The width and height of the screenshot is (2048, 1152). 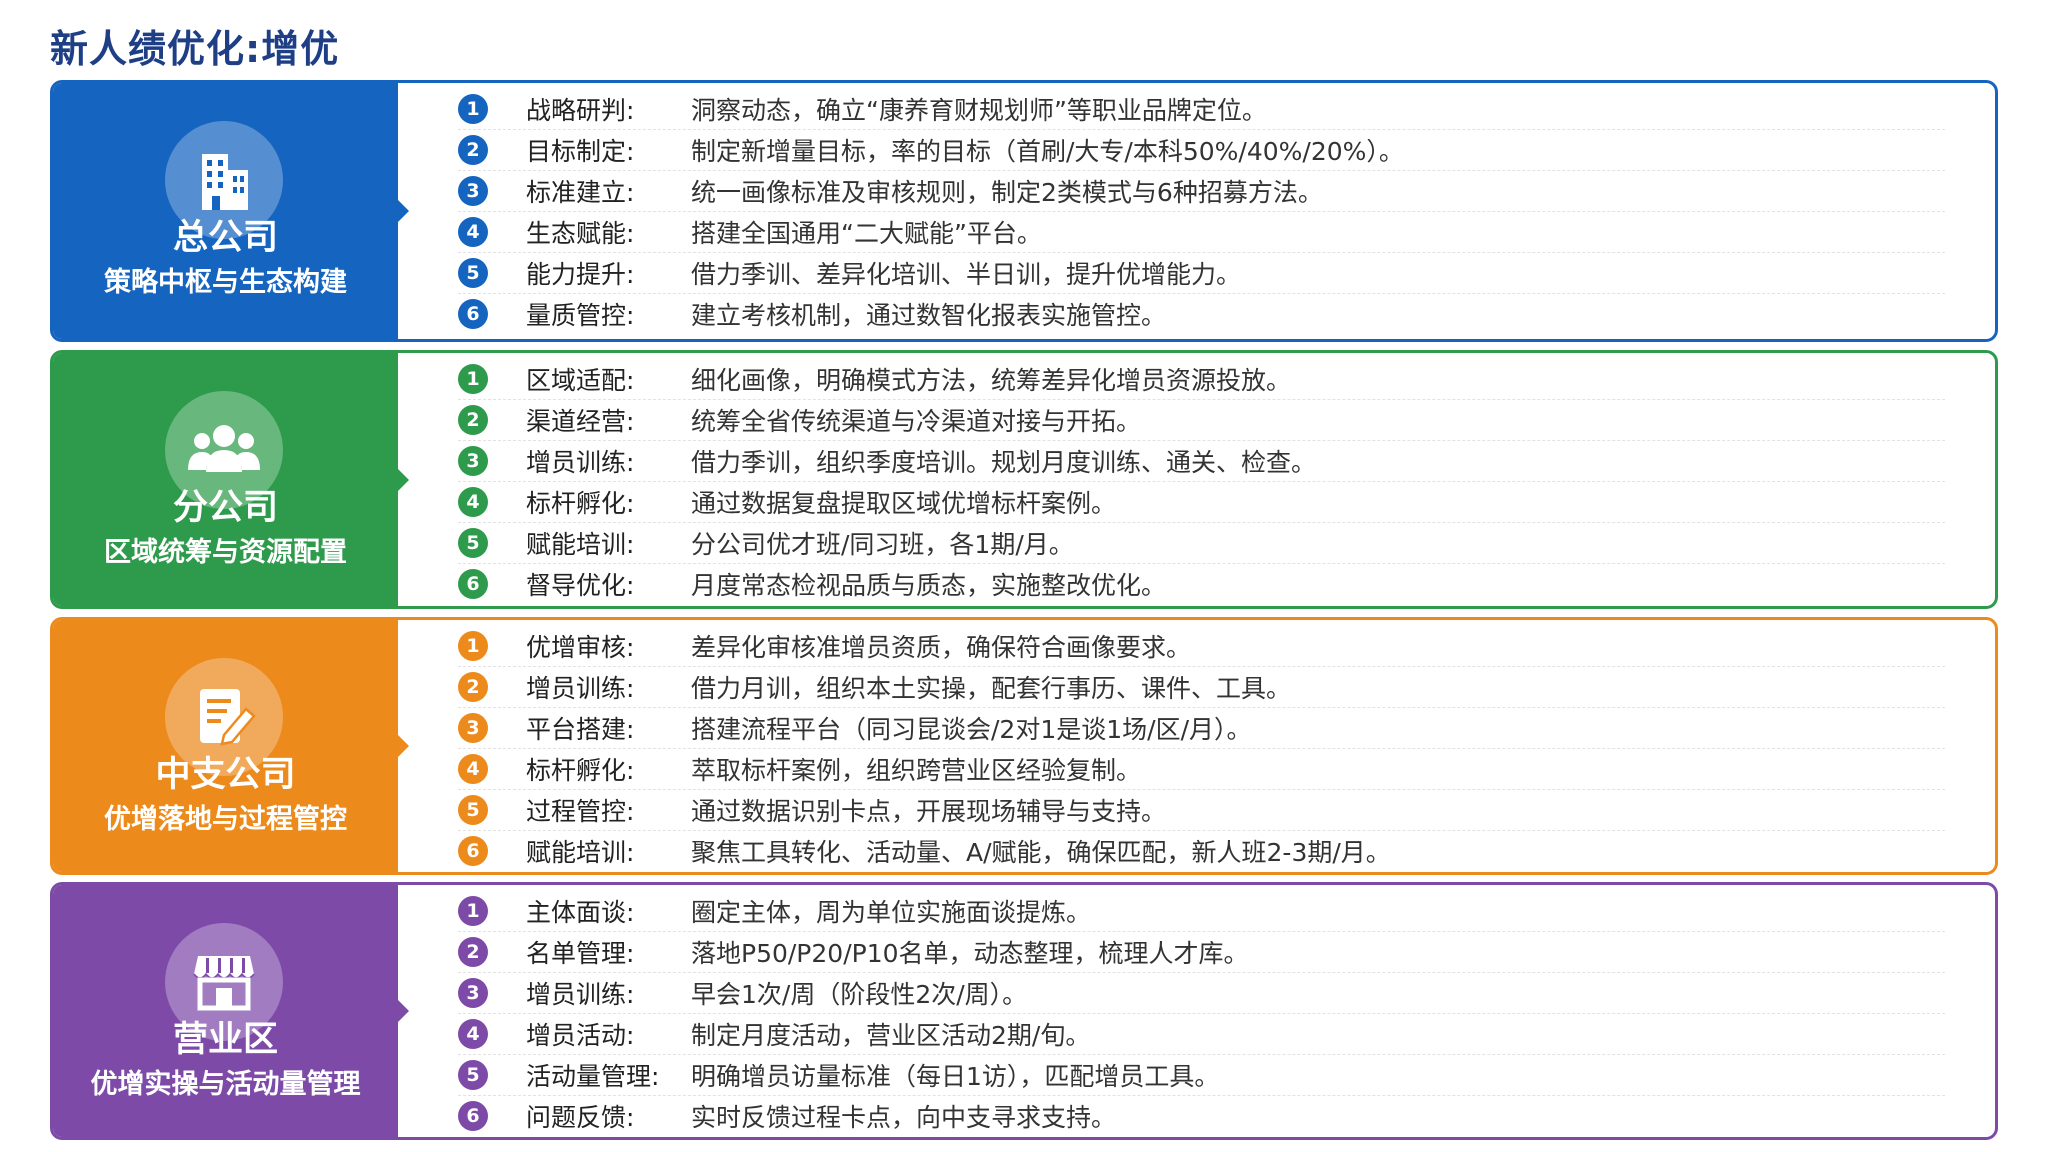 What do you see at coordinates (904, 503) in the screenshot?
I see `item-text: 通过数据复盘提取区域优增标杆案例。` at bounding box center [904, 503].